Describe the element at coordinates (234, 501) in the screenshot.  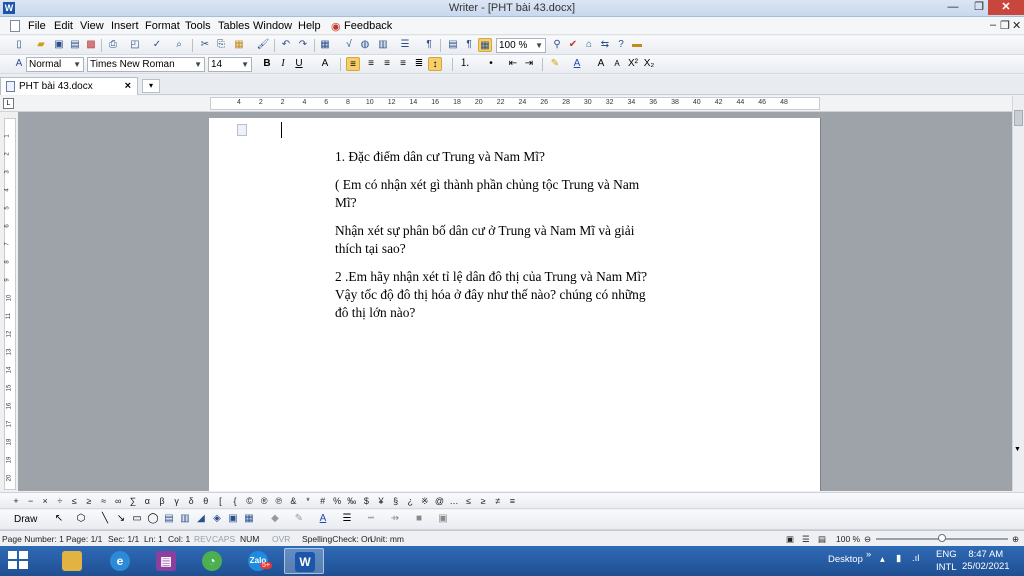
I see `symbol-button: {` at that location.